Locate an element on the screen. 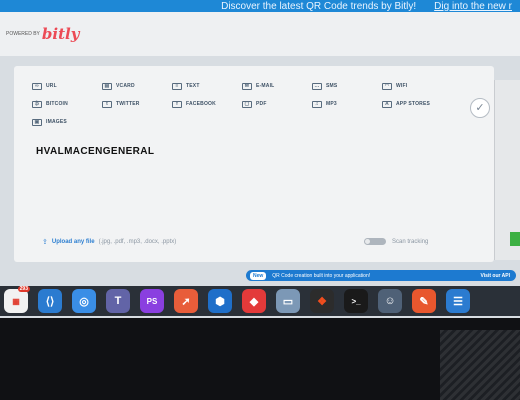 This screenshot has width=520, height=400. powered-by-label: POWERED BY is located at coordinates (23, 34).